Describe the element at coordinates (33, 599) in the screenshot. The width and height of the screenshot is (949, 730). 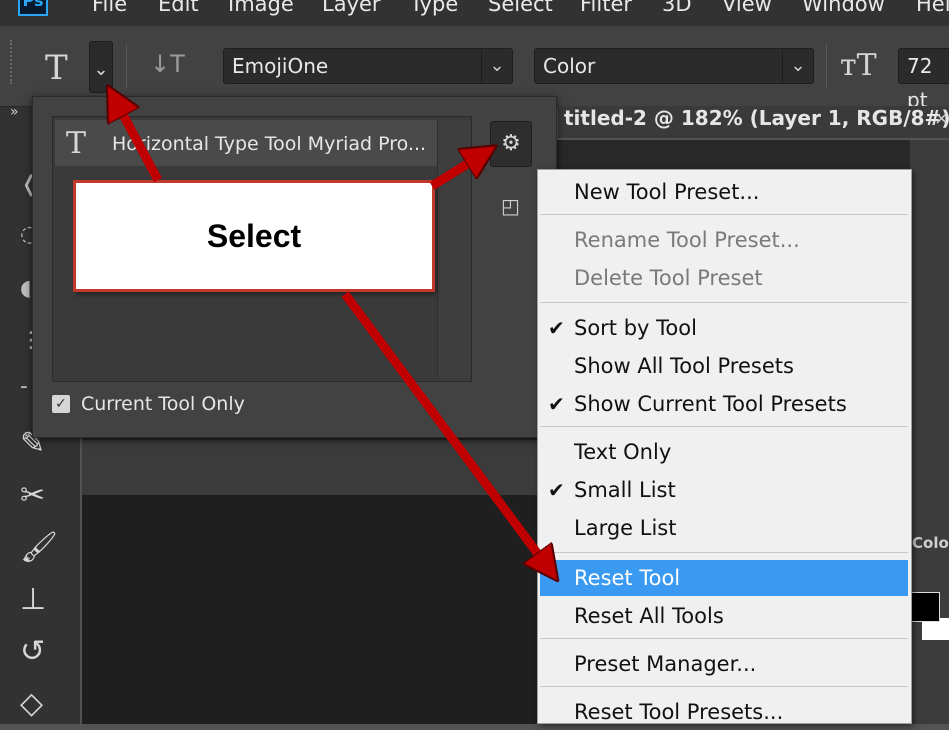
I see `clone-stamp-icon: ⊥` at that location.